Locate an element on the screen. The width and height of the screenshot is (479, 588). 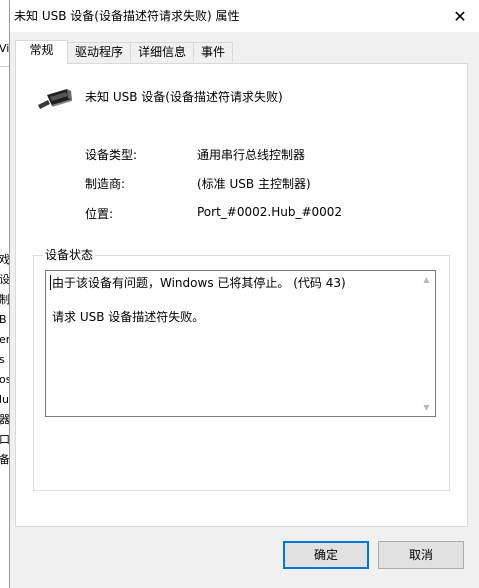
manufacturer-label: 制造商: is located at coordinates (105, 184).